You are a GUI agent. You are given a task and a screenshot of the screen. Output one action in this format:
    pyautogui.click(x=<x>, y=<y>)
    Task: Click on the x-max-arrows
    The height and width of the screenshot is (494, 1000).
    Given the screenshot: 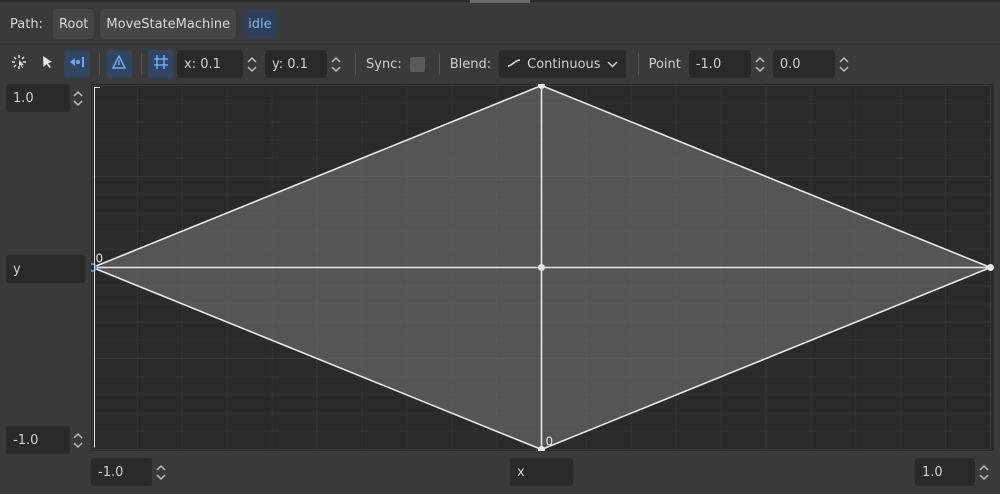 What is the action you would take?
    pyautogui.click(x=984, y=472)
    